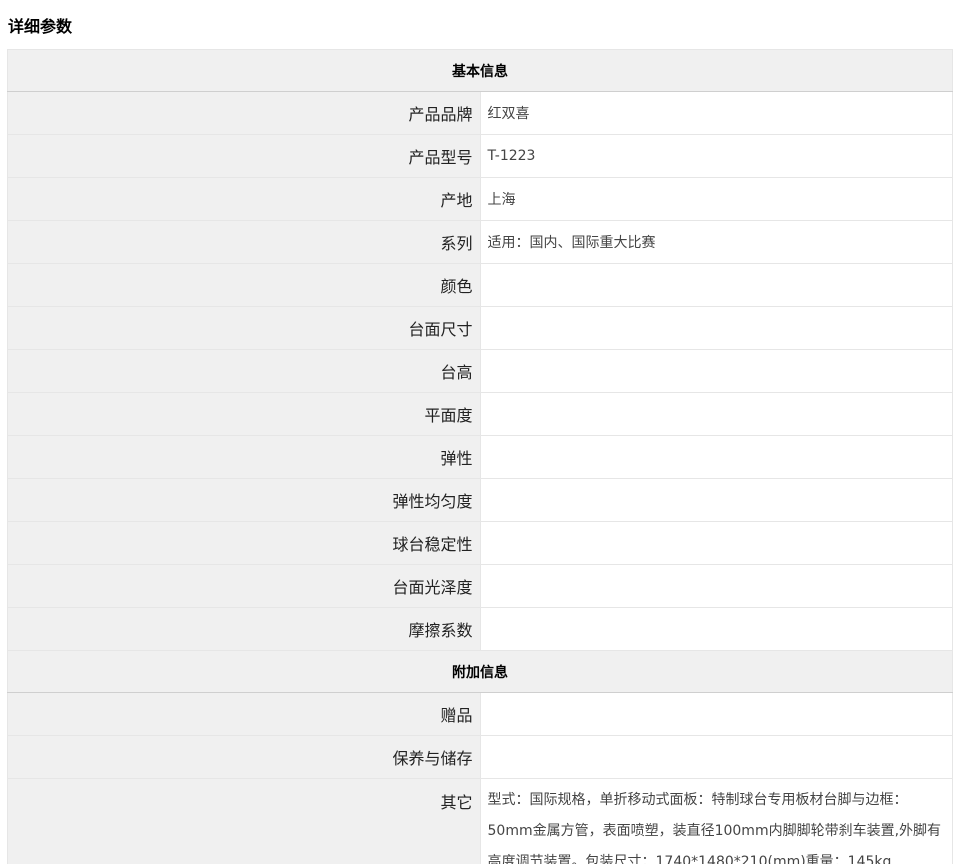  I want to click on spec-row-gloss: 台面光泽度, so click(480, 586).